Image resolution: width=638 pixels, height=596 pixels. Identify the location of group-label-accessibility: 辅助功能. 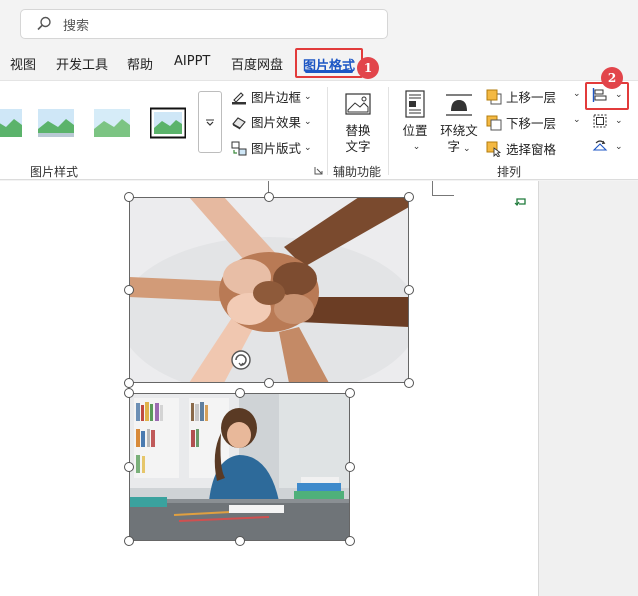
(357, 172).